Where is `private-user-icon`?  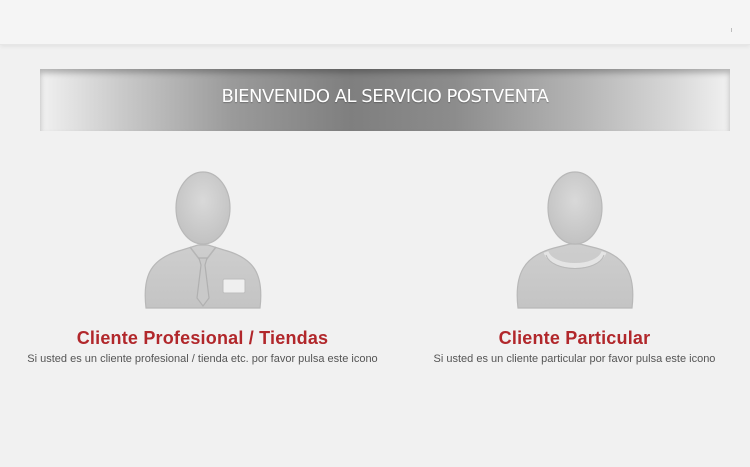
private-user-icon is located at coordinates (575, 238).